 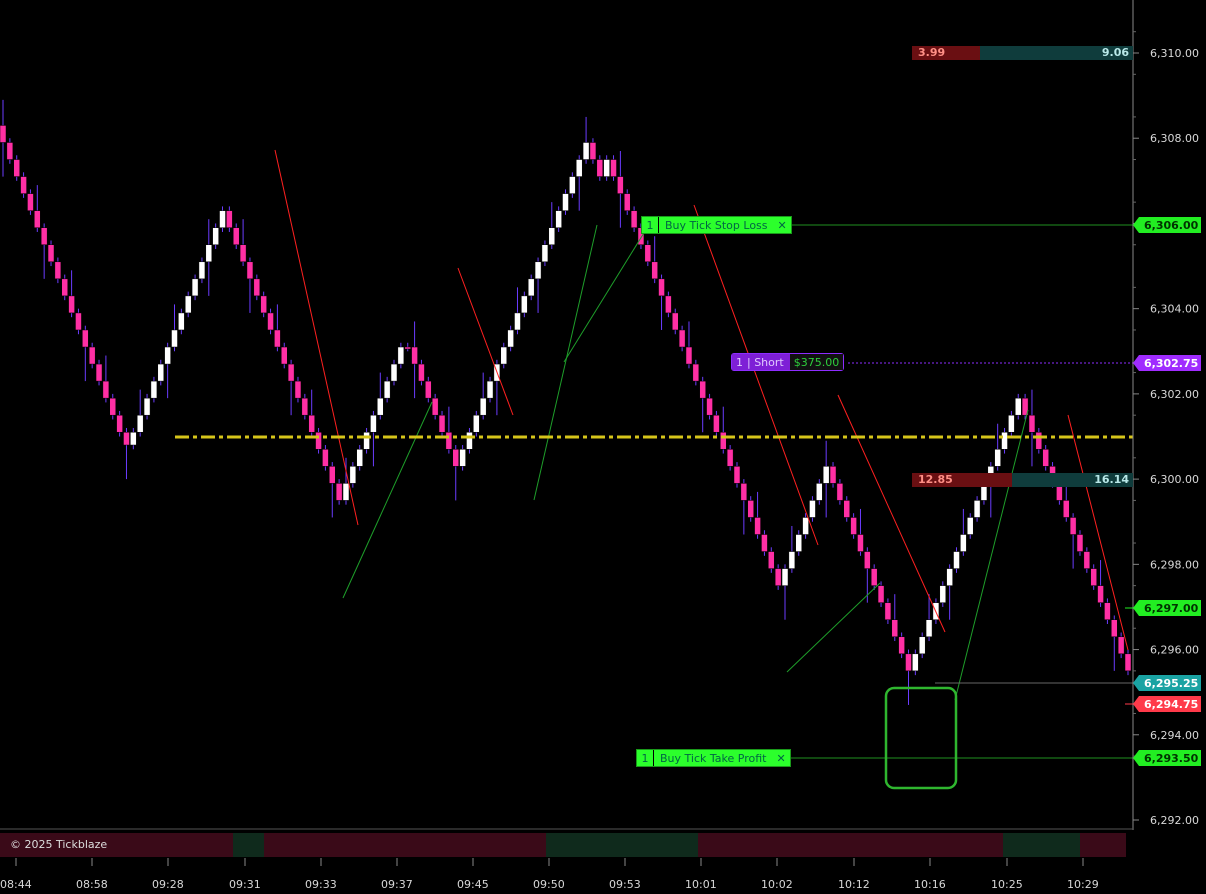 What do you see at coordinates (1174, 735) in the screenshot?
I see `price-tick-label: 6,294.00` at bounding box center [1174, 735].